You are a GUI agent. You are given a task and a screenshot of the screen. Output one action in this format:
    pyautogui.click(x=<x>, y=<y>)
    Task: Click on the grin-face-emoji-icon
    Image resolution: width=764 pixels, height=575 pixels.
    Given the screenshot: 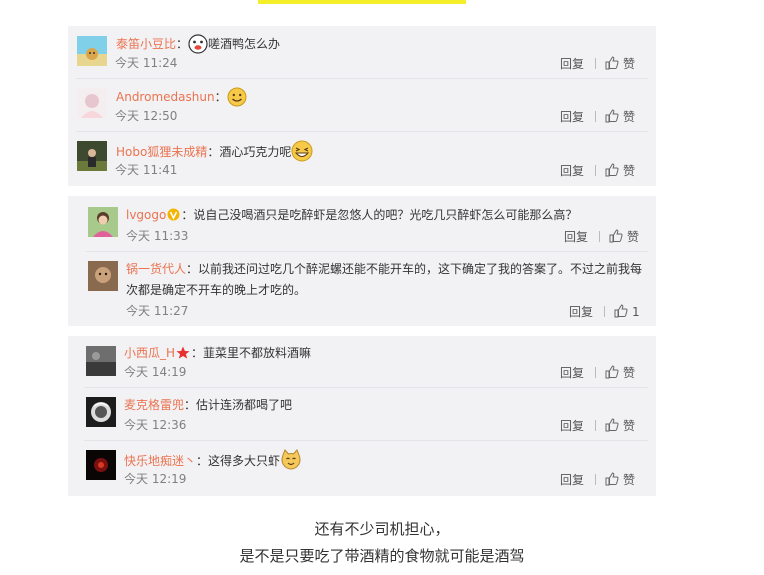 What is the action you would take?
    pyautogui.click(x=237, y=99)
    